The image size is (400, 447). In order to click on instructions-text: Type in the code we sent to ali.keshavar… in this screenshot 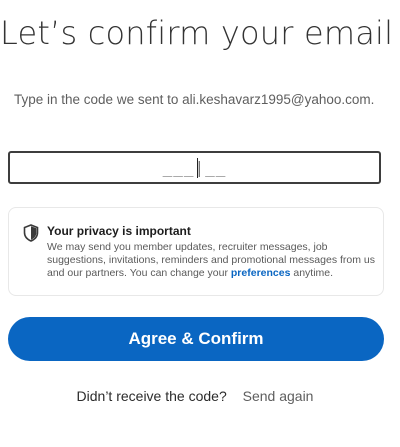, I will do `click(194, 99)`.